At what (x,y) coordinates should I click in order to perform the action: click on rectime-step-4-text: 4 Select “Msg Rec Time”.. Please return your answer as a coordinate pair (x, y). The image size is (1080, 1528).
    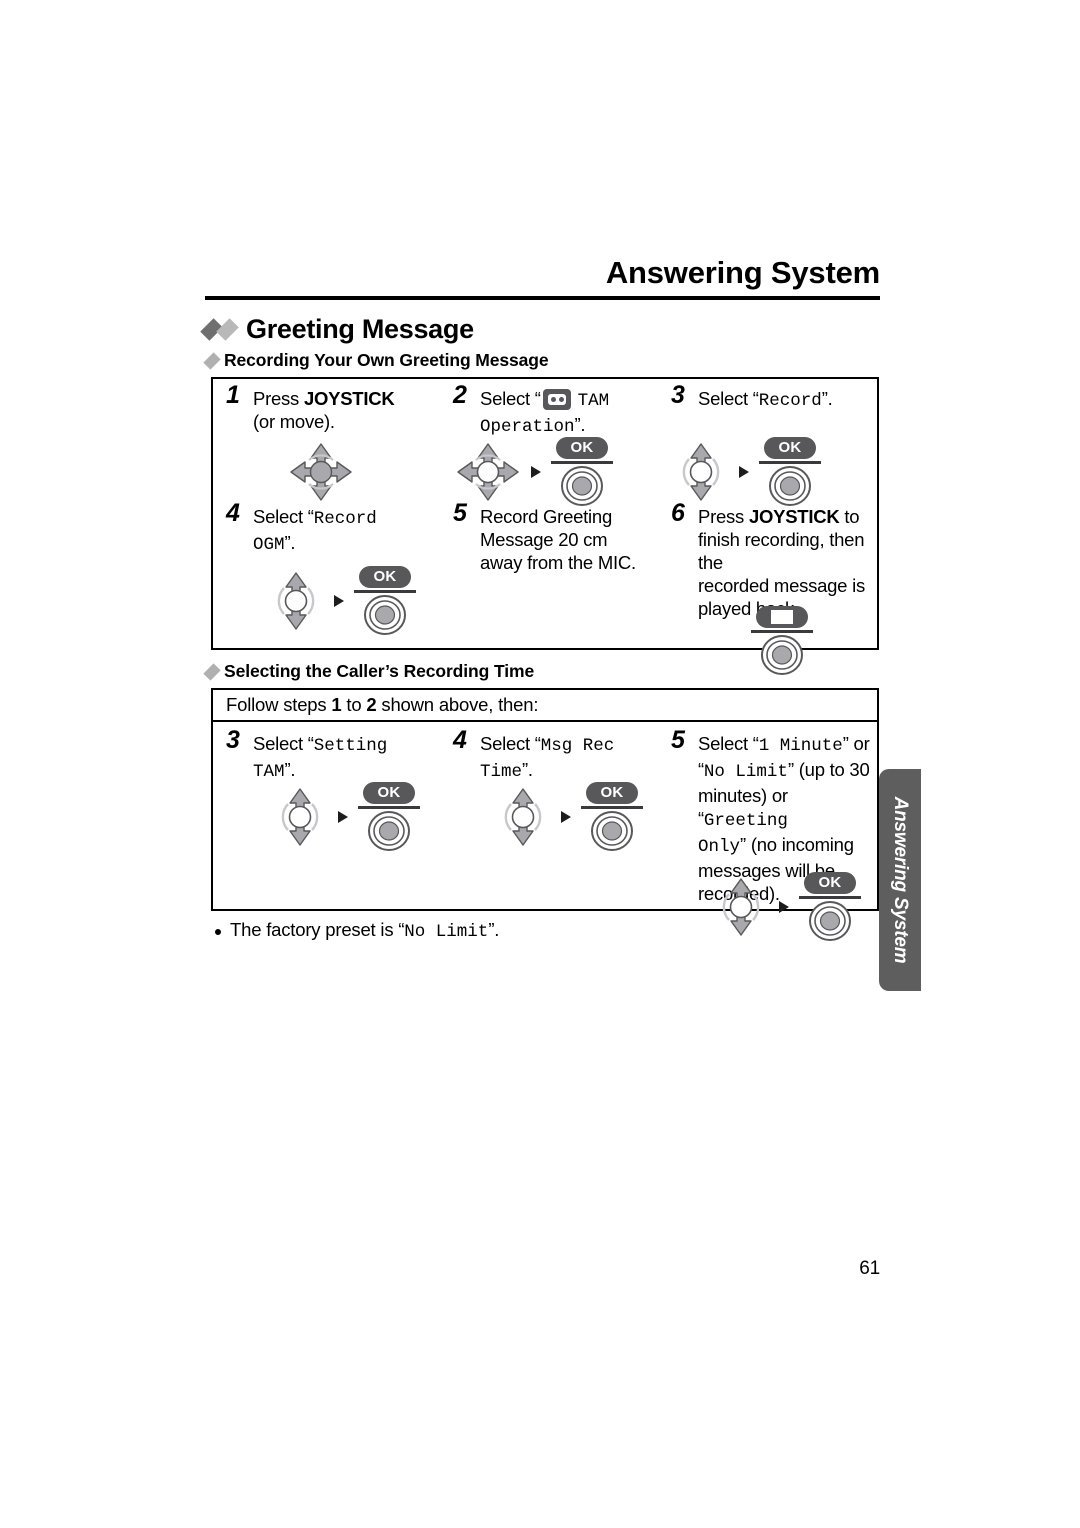
    Looking at the image, I should click on (558, 756).